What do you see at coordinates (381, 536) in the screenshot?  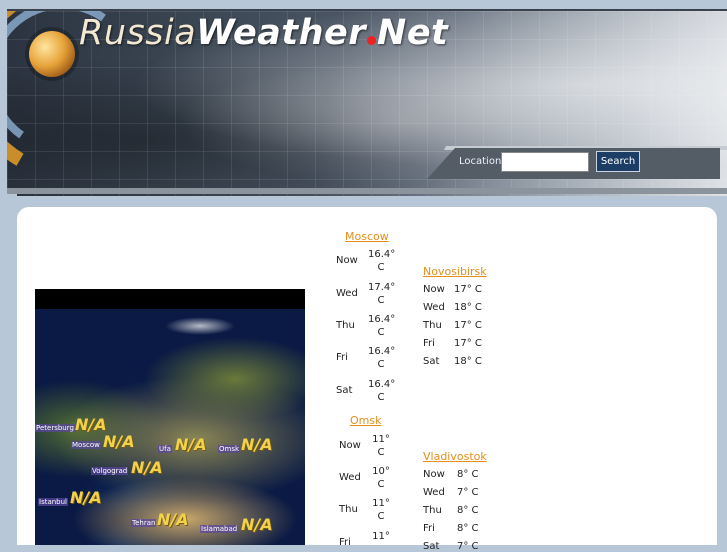 I see `forecast-temp: 11°` at bounding box center [381, 536].